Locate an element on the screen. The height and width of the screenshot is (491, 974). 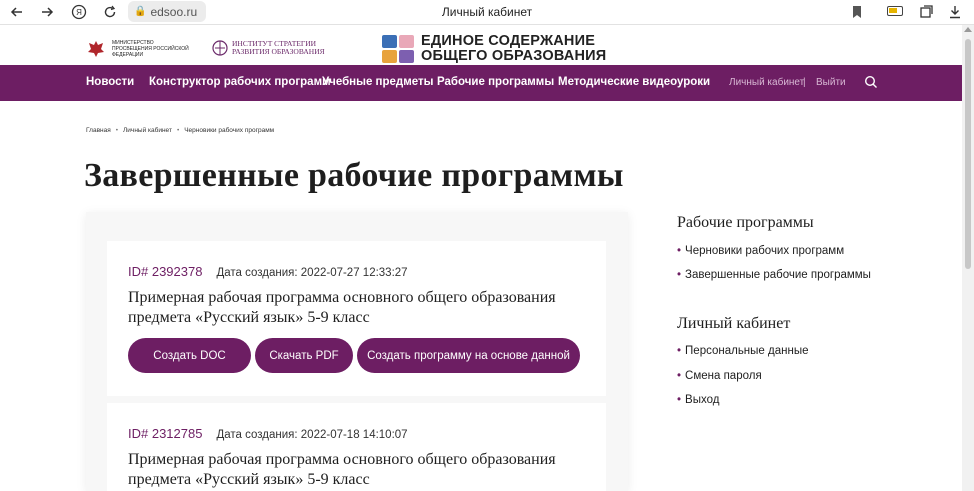
edsoo-logo: ЕДИНОЕ СОДЕРЖАНИЕ ОБЩЕГО ОБРАЗОВАНИЯ is located at coordinates (494, 49).